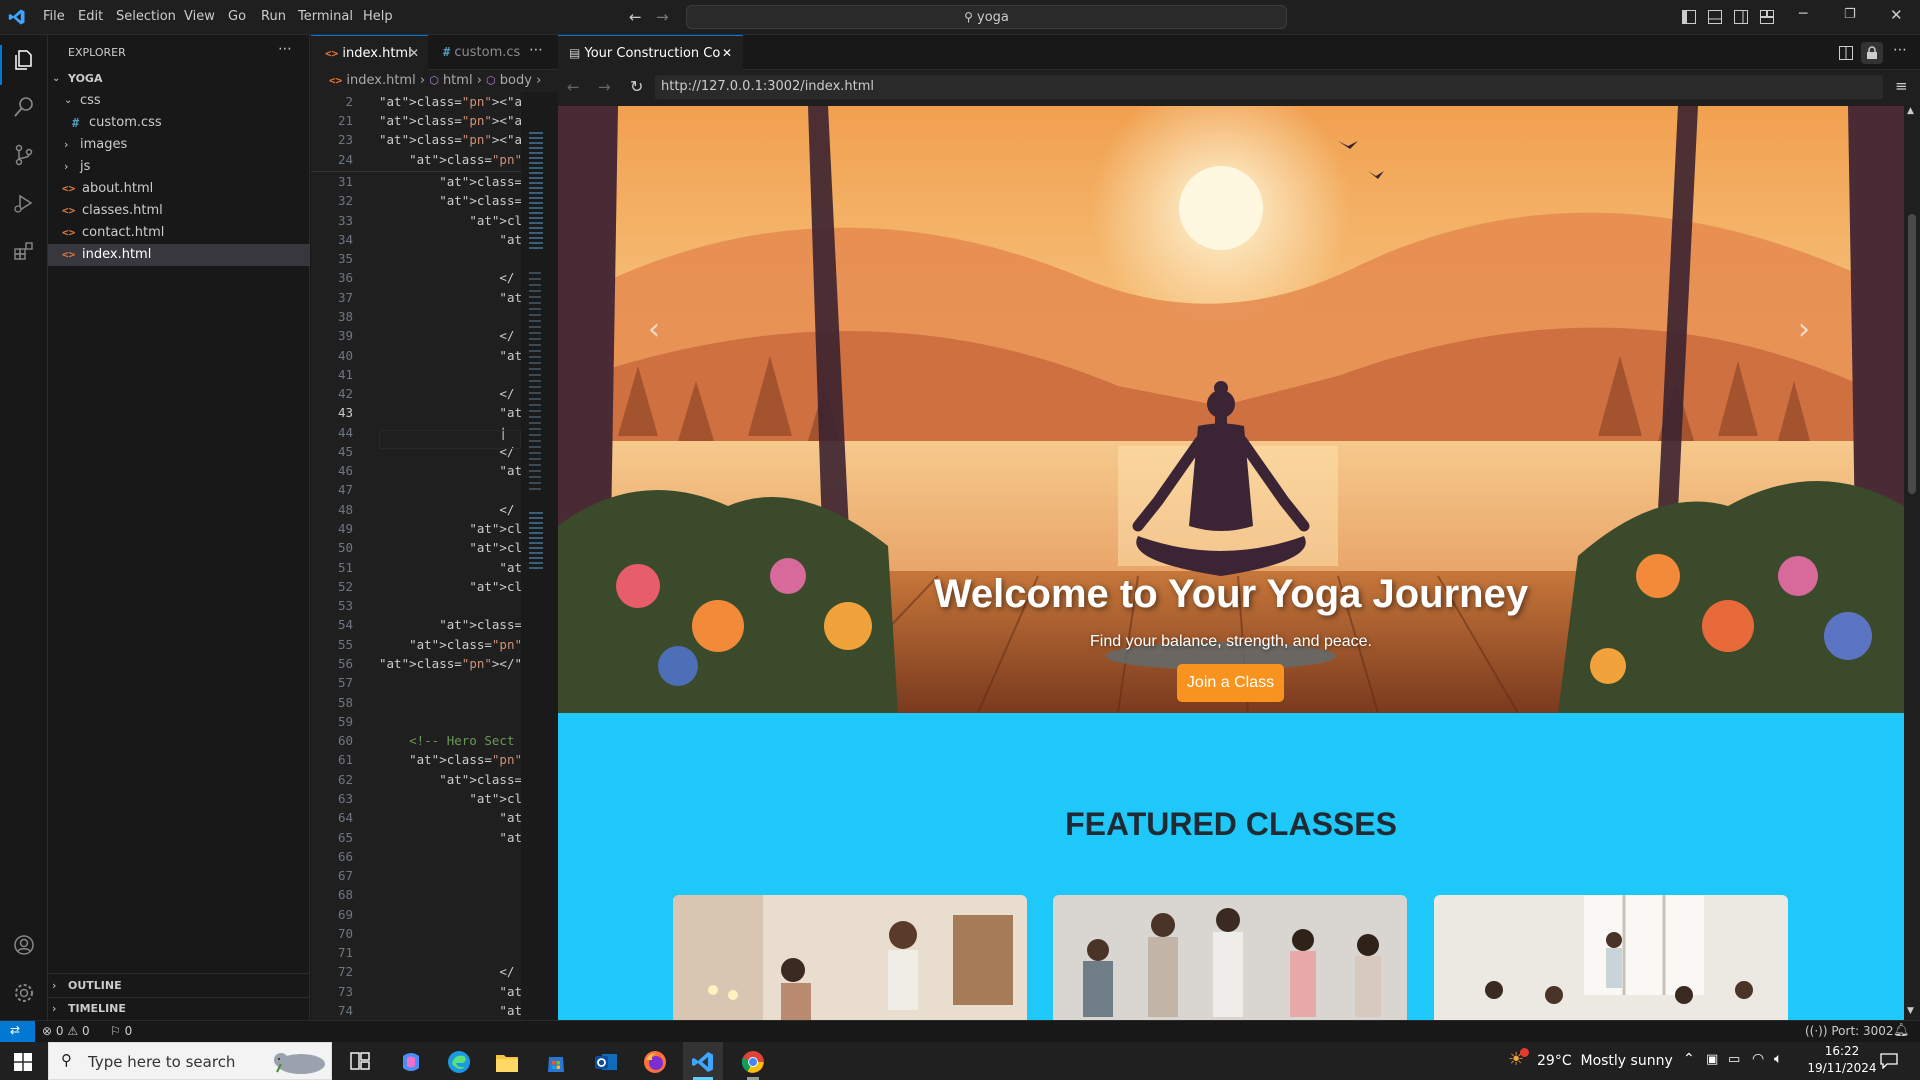  I want to click on notifications-bell-icon: 🔔︎, so click(1901, 1030).